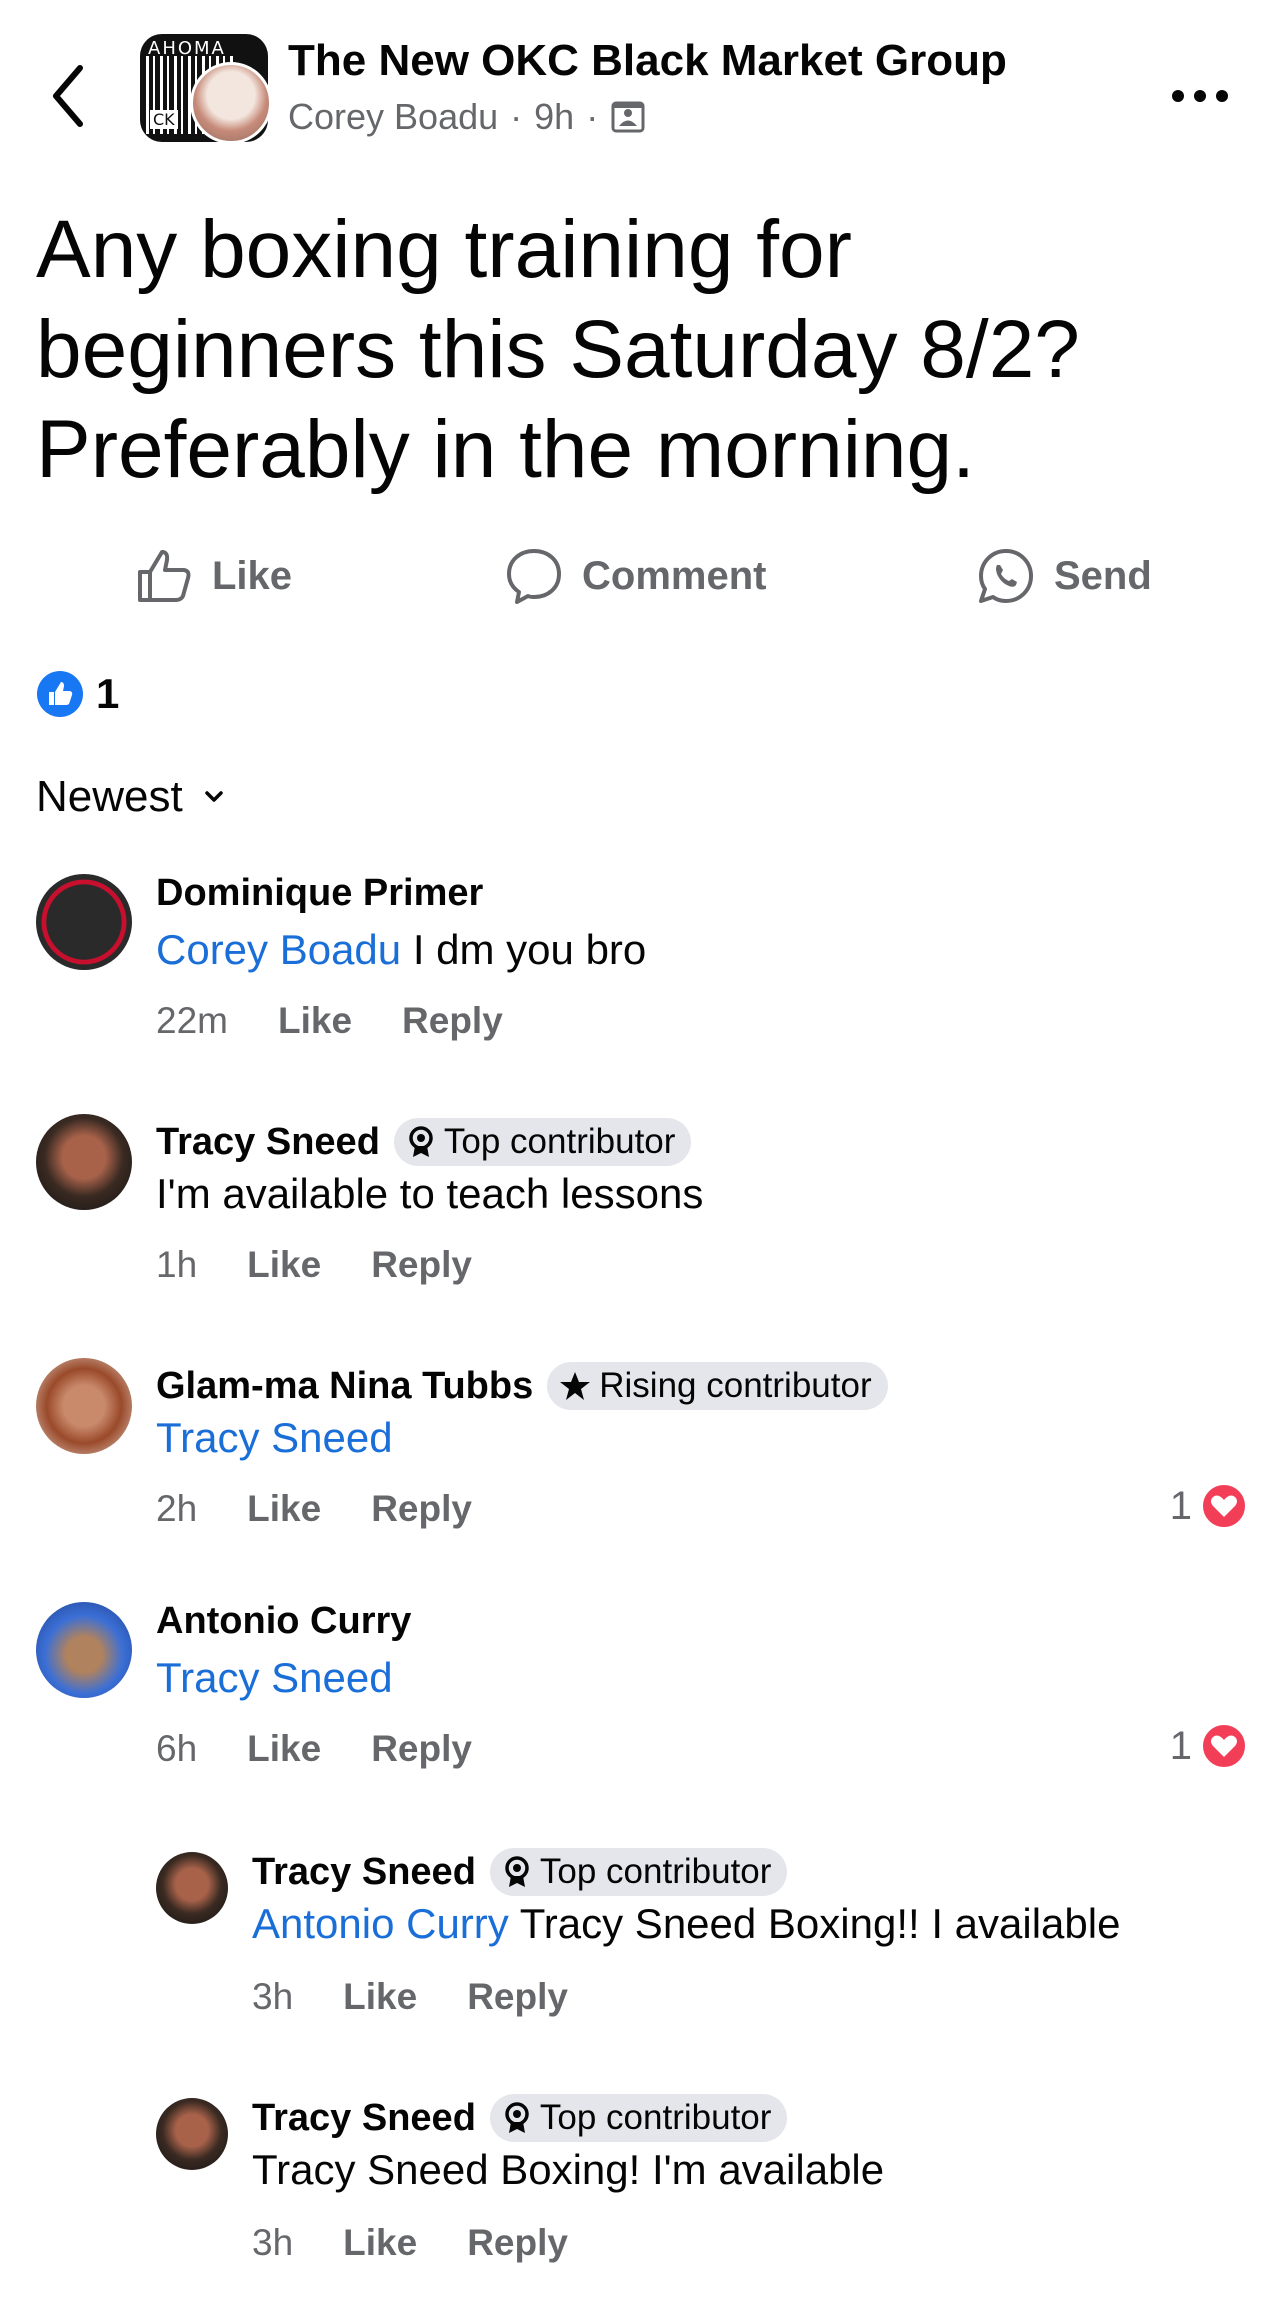  I want to click on chevron-down-icon, so click(213, 796).